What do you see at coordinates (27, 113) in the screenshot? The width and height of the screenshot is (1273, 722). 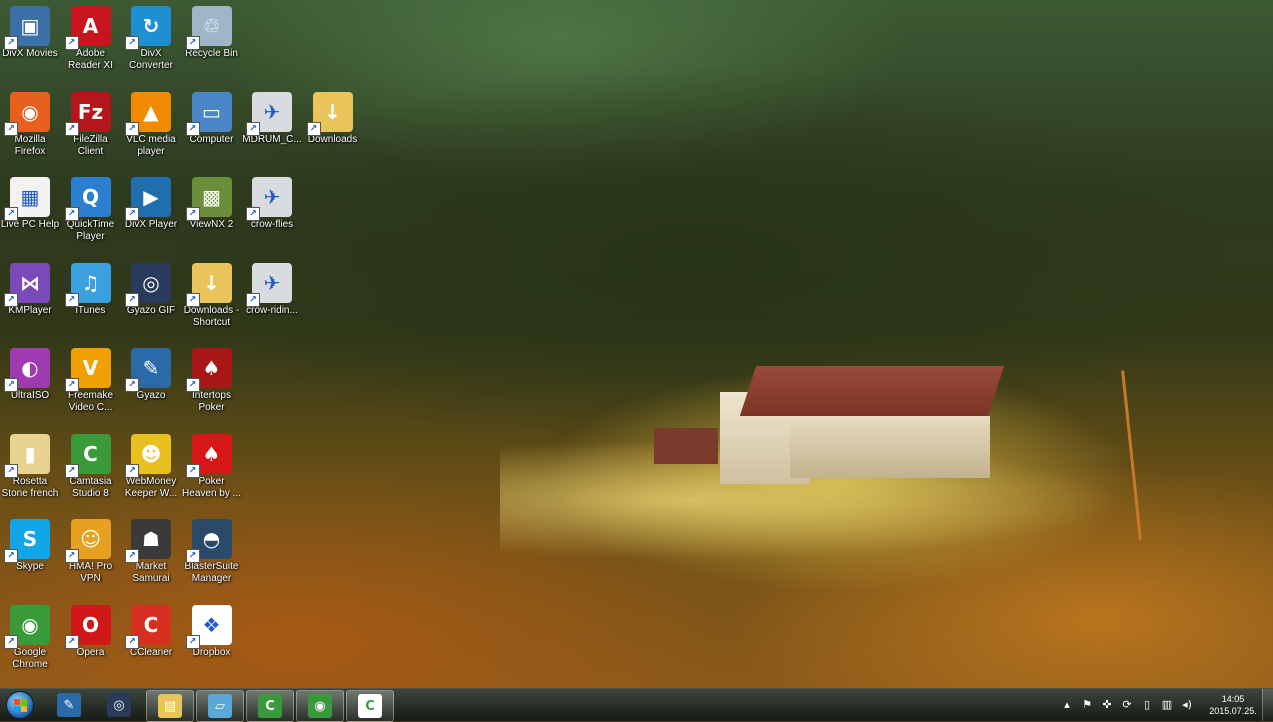 I see `firefox-icon: ◉ ↗` at bounding box center [27, 113].